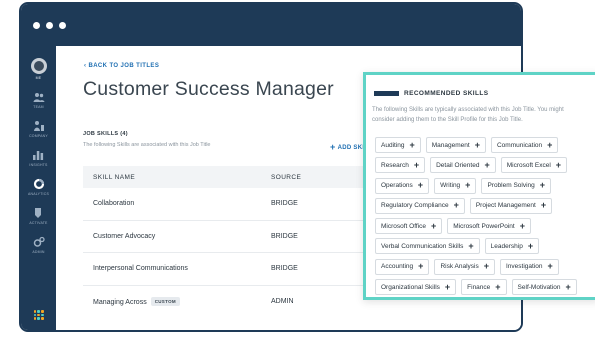 The width and height of the screenshot is (595, 338). I want to click on skill-name: Collaboration, so click(114, 204).